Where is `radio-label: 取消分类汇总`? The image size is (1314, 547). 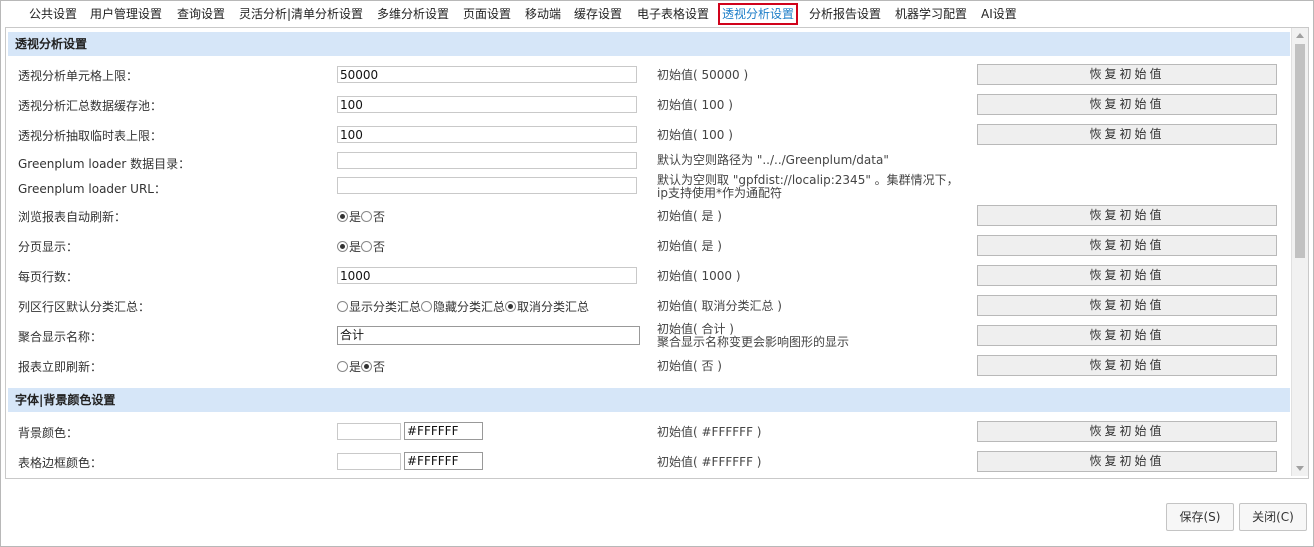 radio-label: 取消分类汇总 is located at coordinates (553, 307).